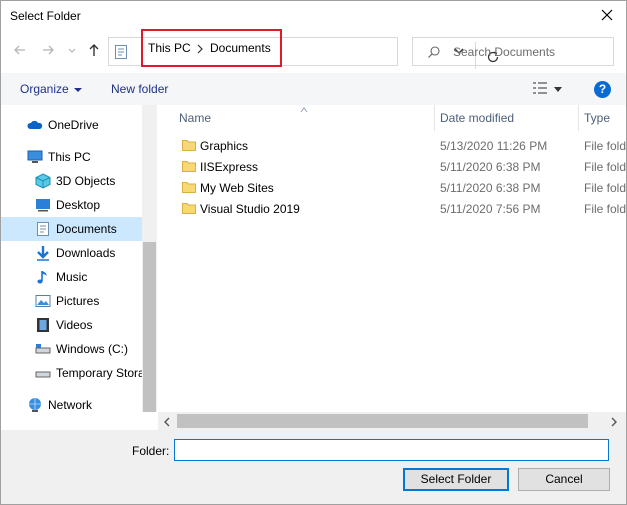  What do you see at coordinates (45, 16) in the screenshot?
I see `window-title: Select Folder` at bounding box center [45, 16].